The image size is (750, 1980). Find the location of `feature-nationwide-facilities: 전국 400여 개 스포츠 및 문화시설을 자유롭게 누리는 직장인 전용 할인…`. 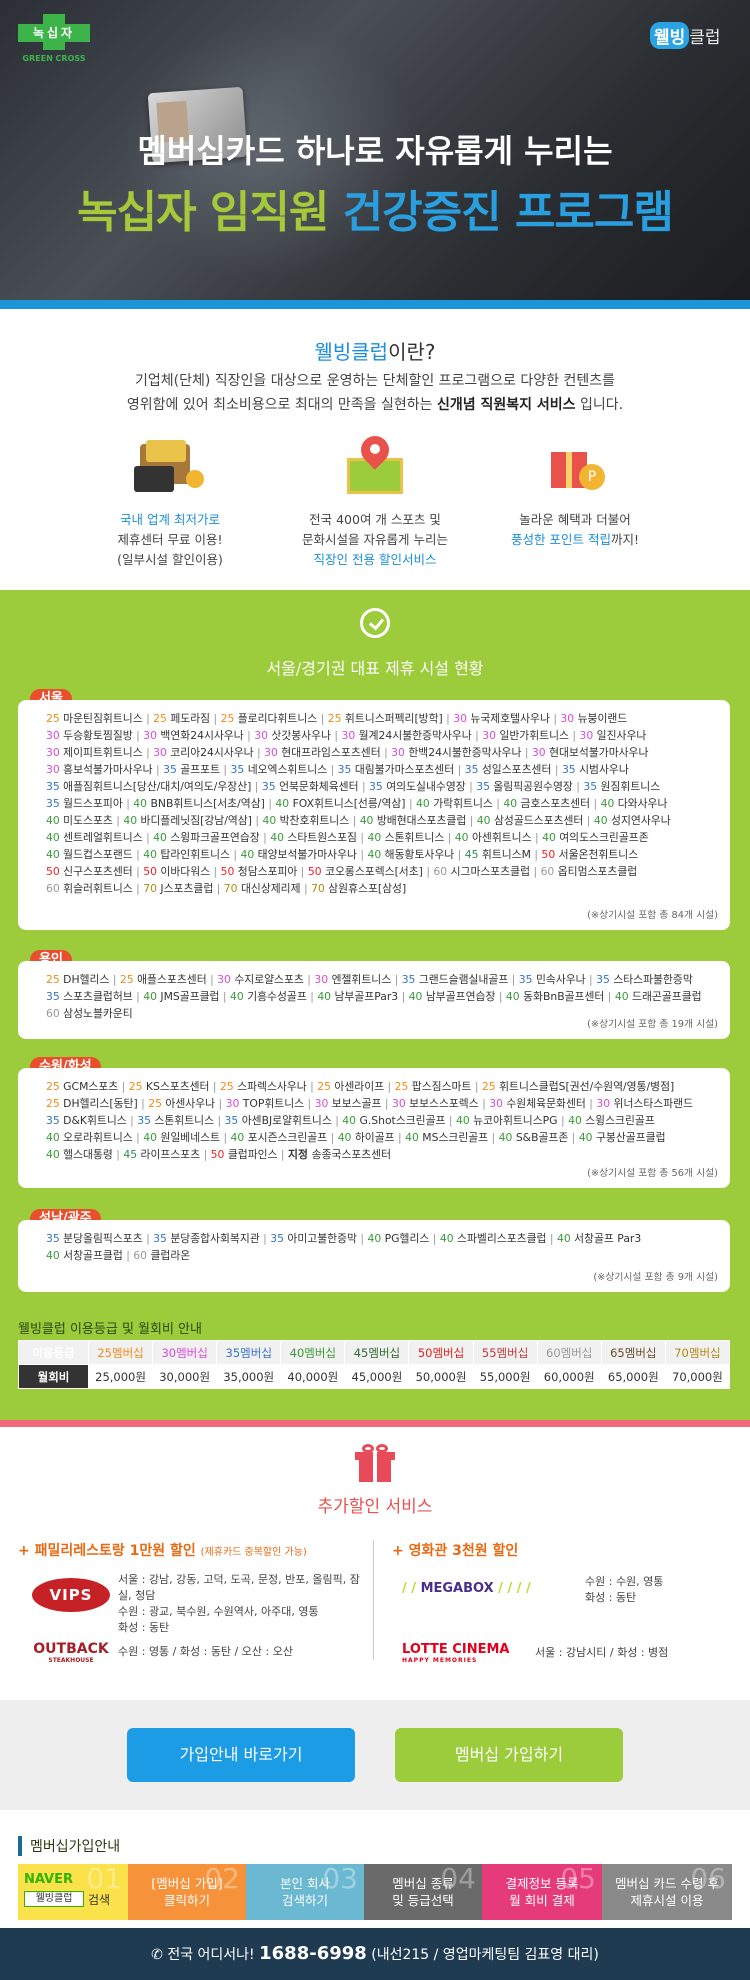

feature-nationwide-facilities: 전국 400여 개 스포츠 및 문화시설을 자유롭게 누리는 직장인 전용 할인… is located at coordinates (375, 500).